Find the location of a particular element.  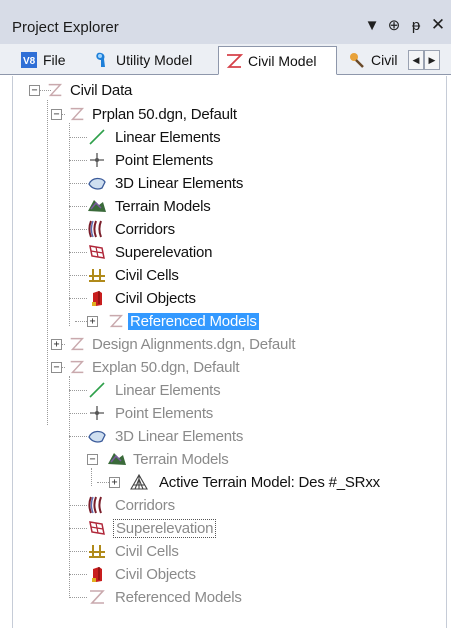

tree-item-civil-data: Civil Data is located at coordinates (90, 90).